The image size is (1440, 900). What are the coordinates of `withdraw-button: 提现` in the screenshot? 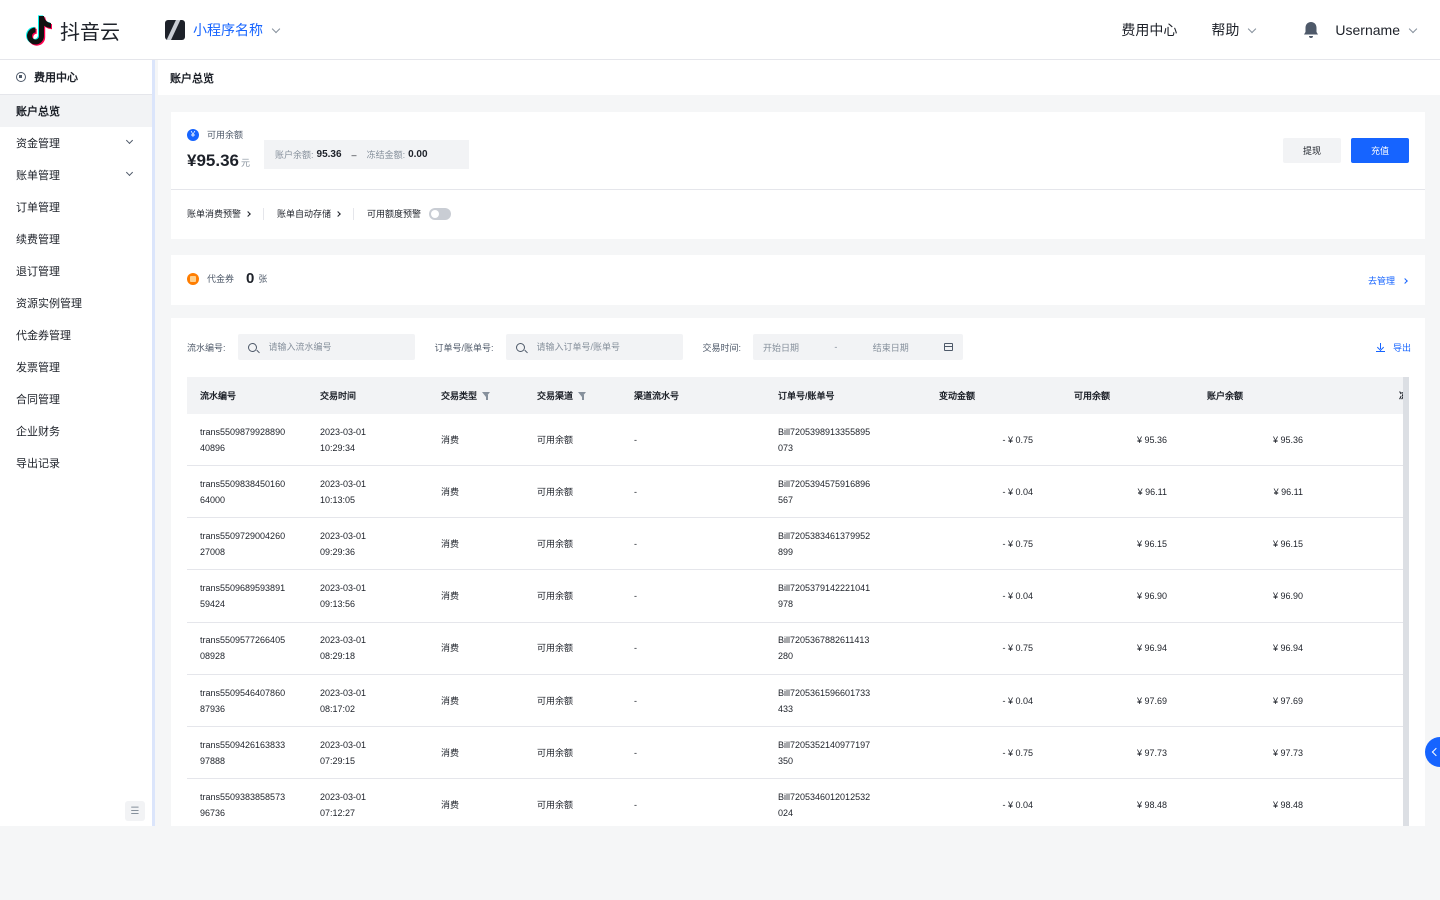 It's located at (1312, 150).